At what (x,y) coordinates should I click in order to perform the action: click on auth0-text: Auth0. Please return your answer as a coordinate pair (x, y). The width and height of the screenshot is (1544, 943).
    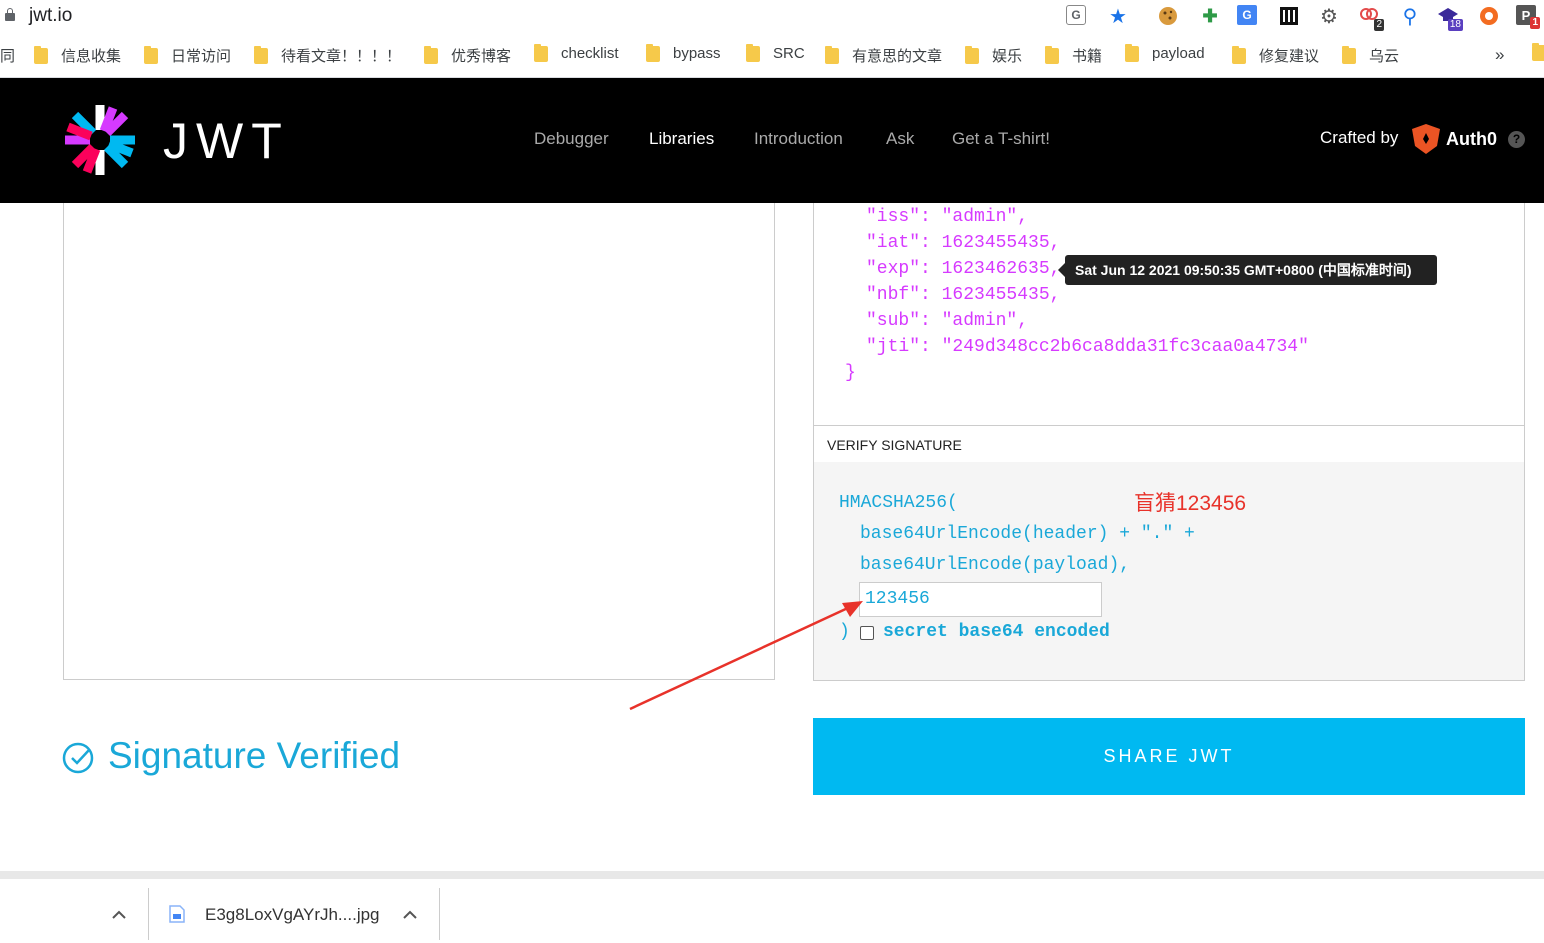
    Looking at the image, I should click on (1471, 139).